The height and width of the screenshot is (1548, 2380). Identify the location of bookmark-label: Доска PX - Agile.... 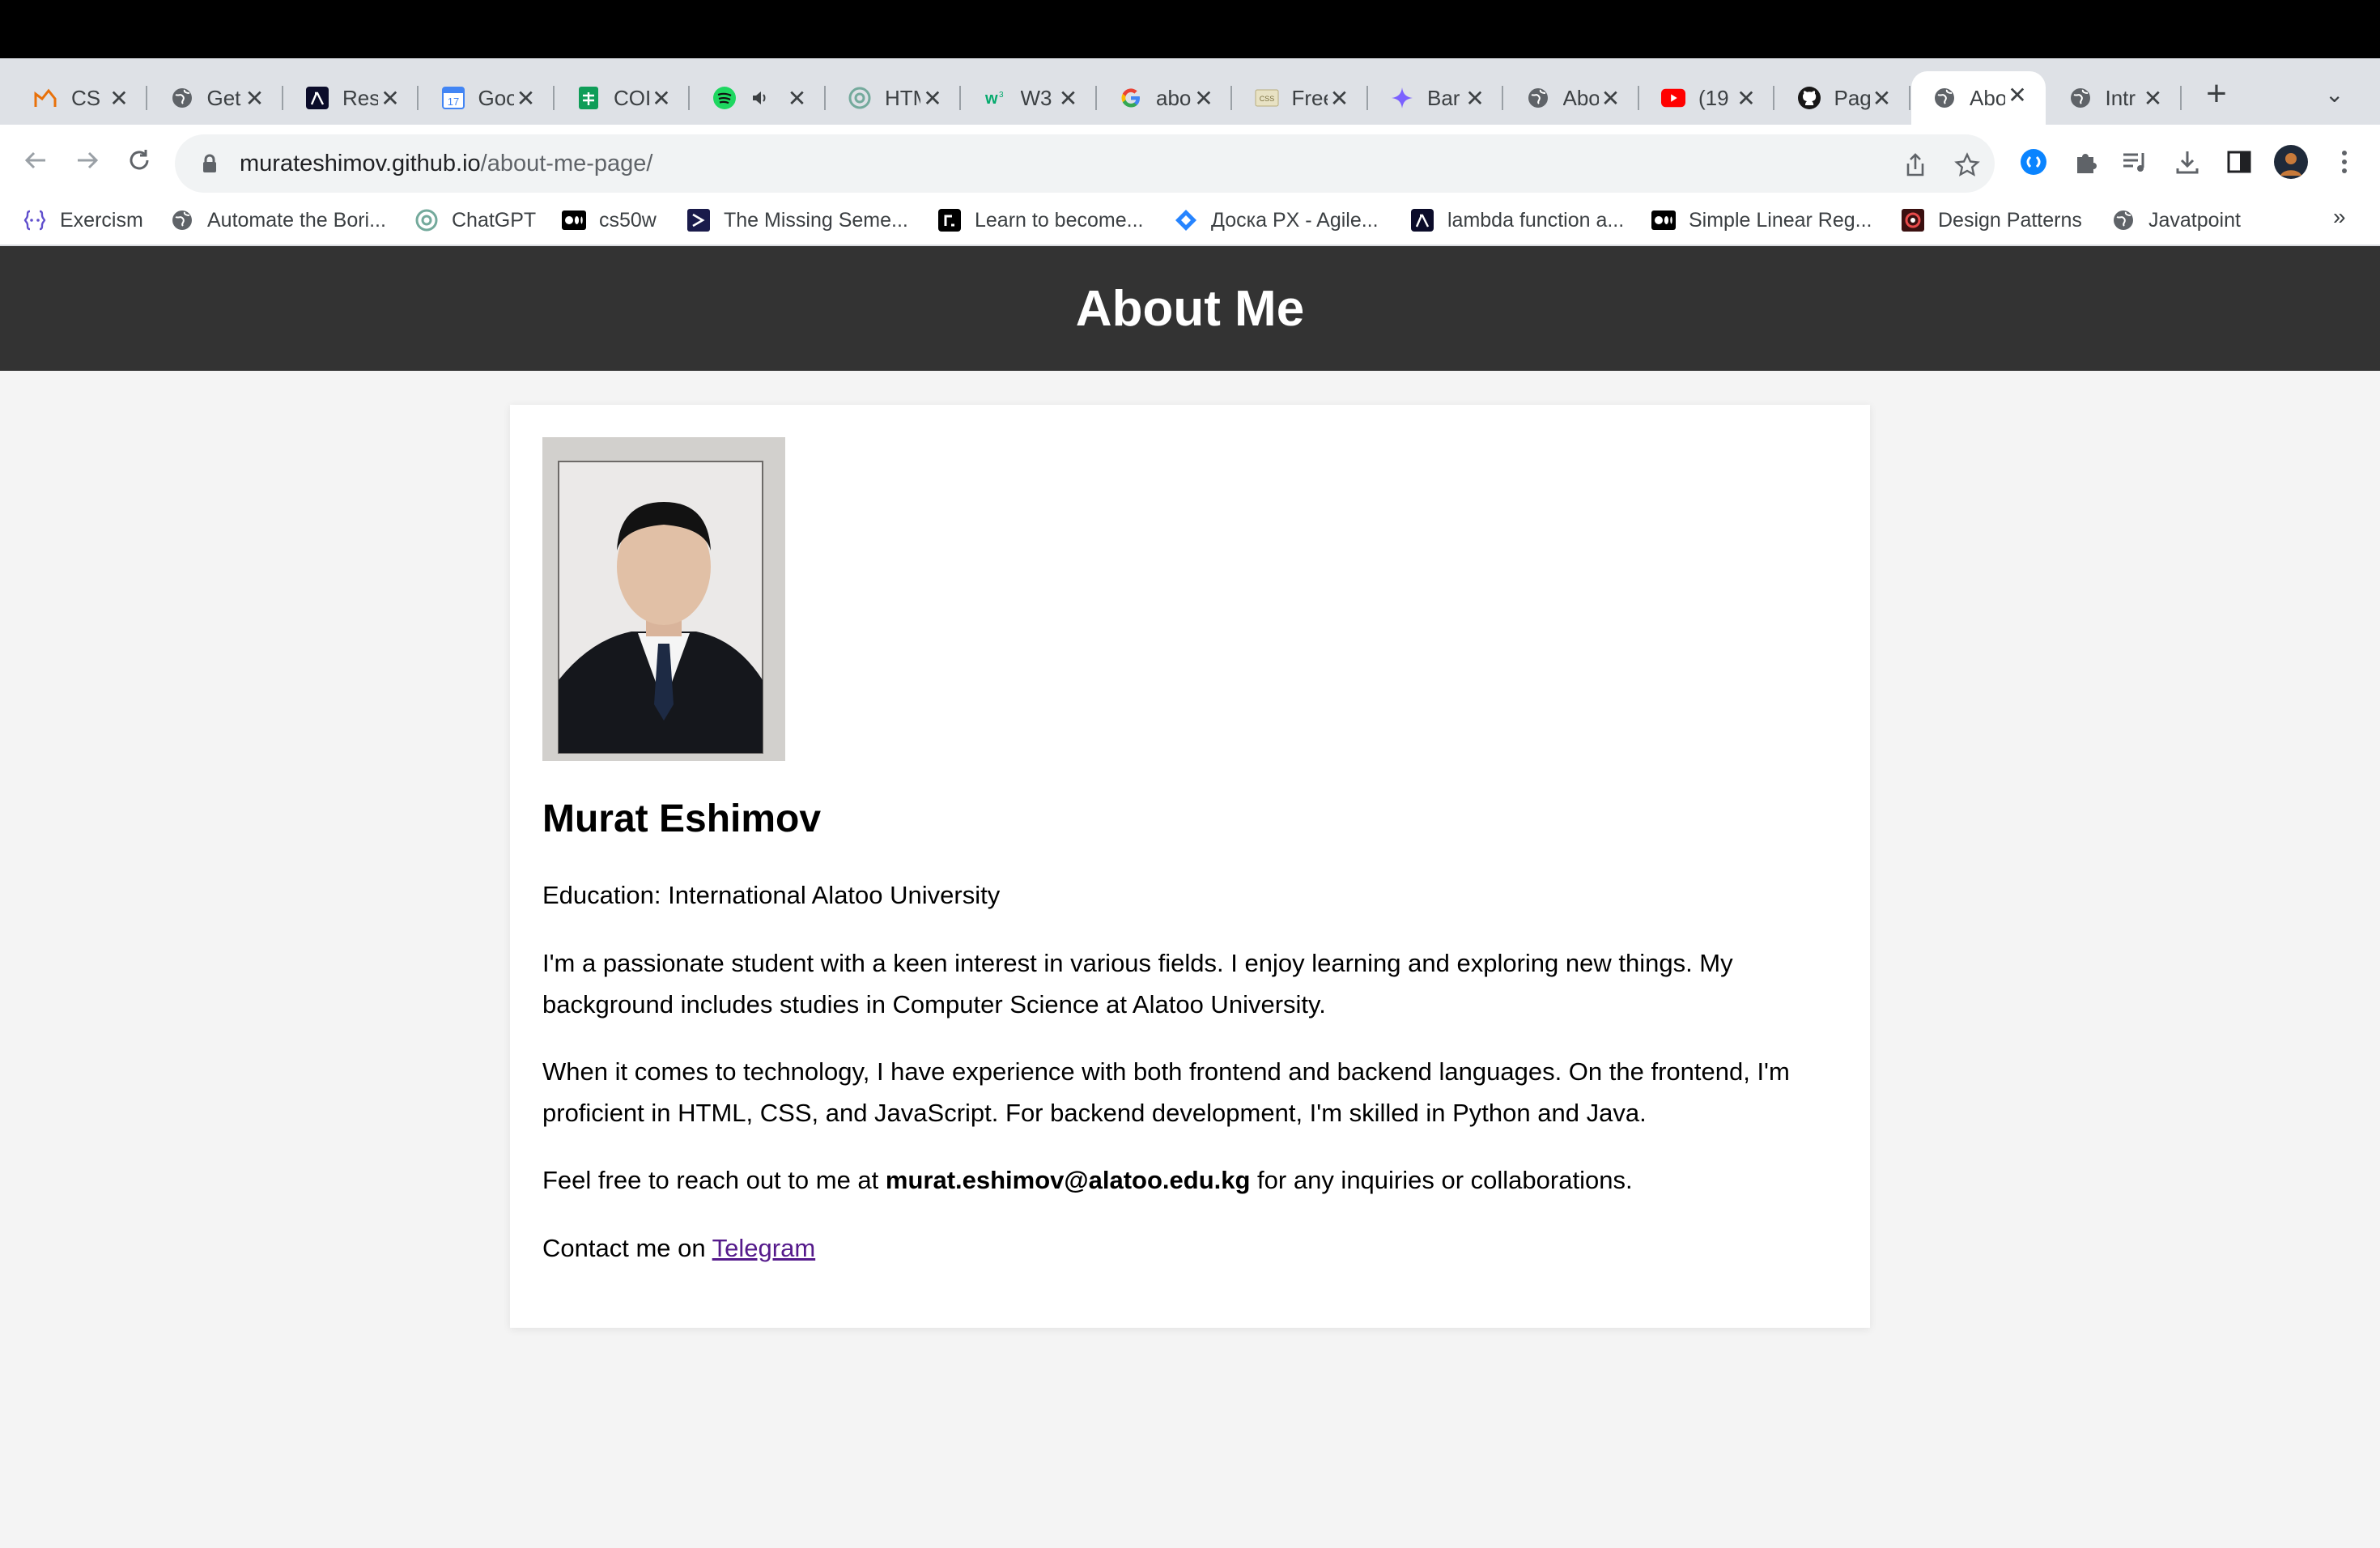
(1295, 220).